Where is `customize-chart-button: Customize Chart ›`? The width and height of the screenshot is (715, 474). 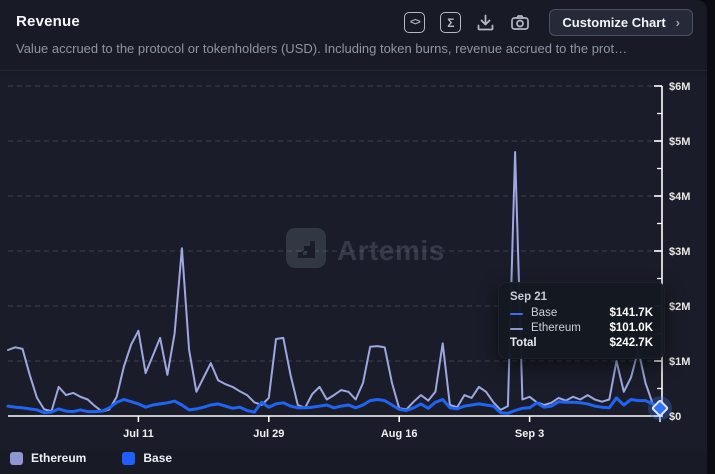
customize-chart-button: Customize Chart › is located at coordinates (621, 22).